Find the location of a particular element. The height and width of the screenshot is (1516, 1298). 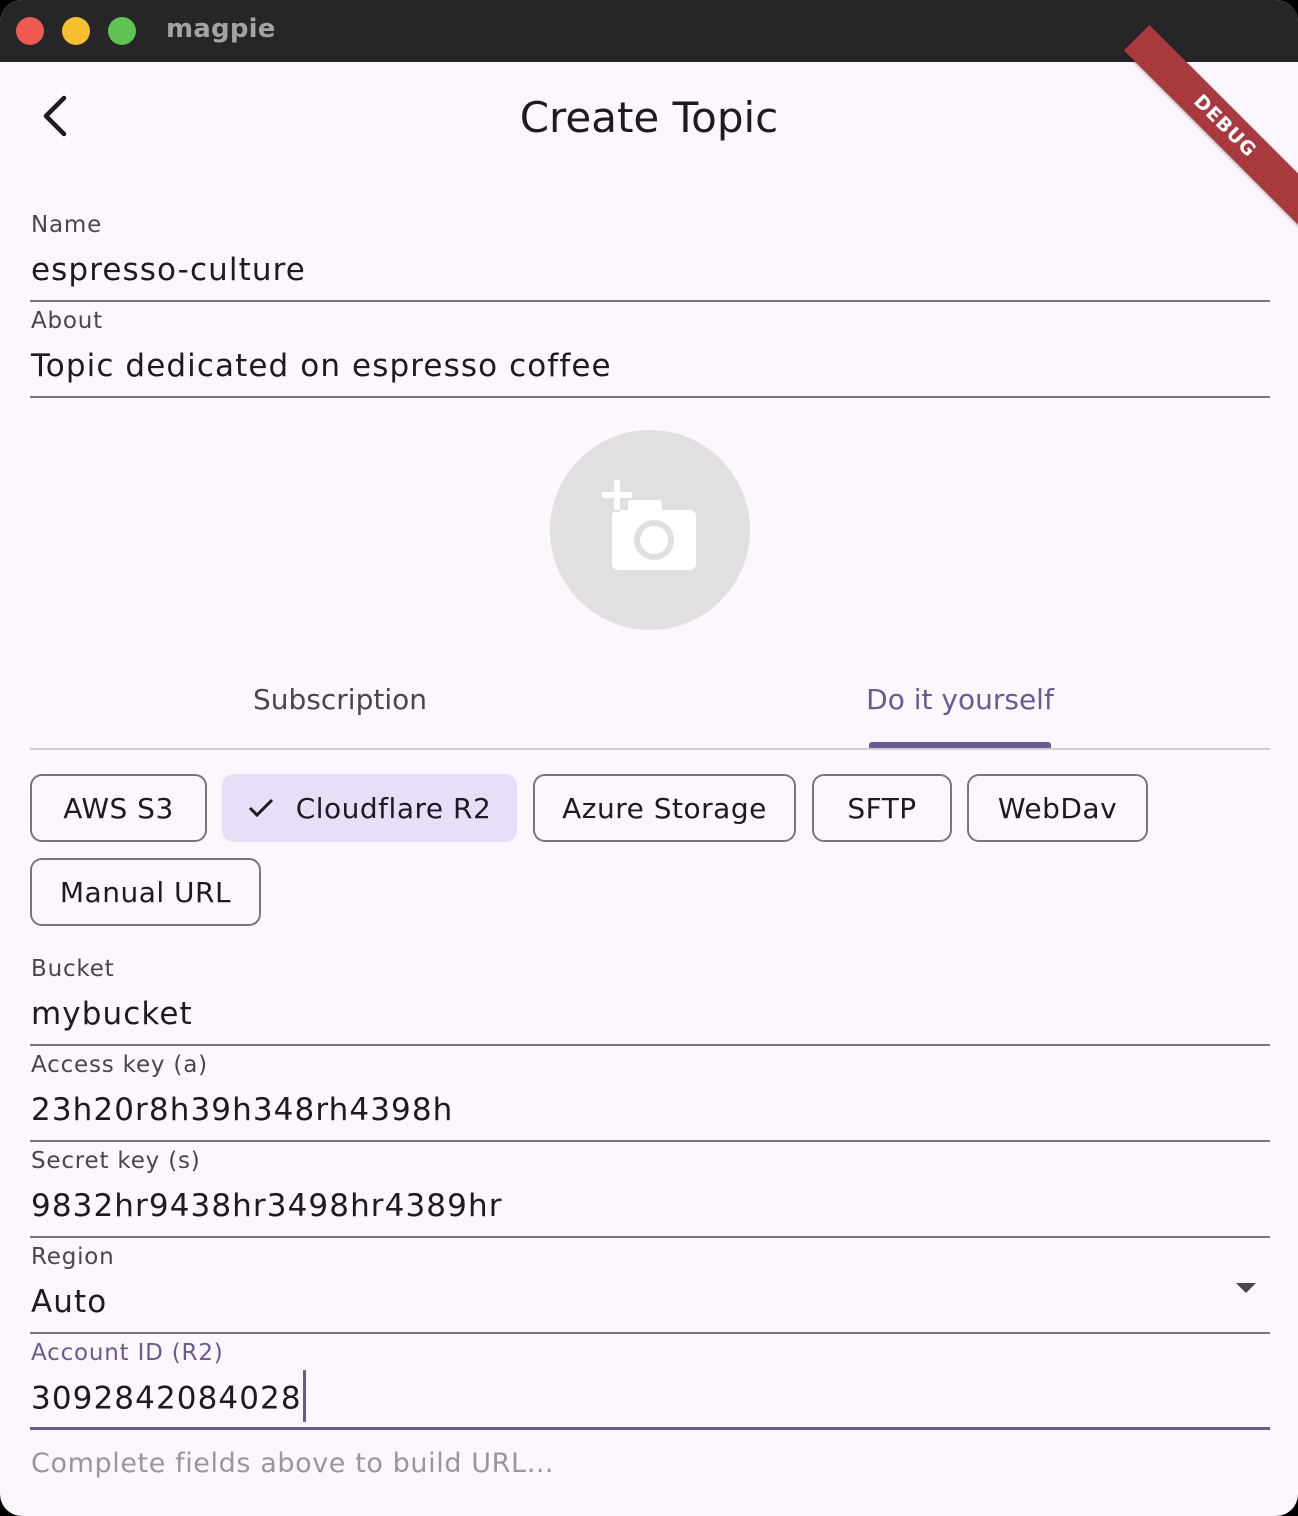

secret-key-value: 9832hr9438hr3498hr4389hr is located at coordinates (267, 1206).